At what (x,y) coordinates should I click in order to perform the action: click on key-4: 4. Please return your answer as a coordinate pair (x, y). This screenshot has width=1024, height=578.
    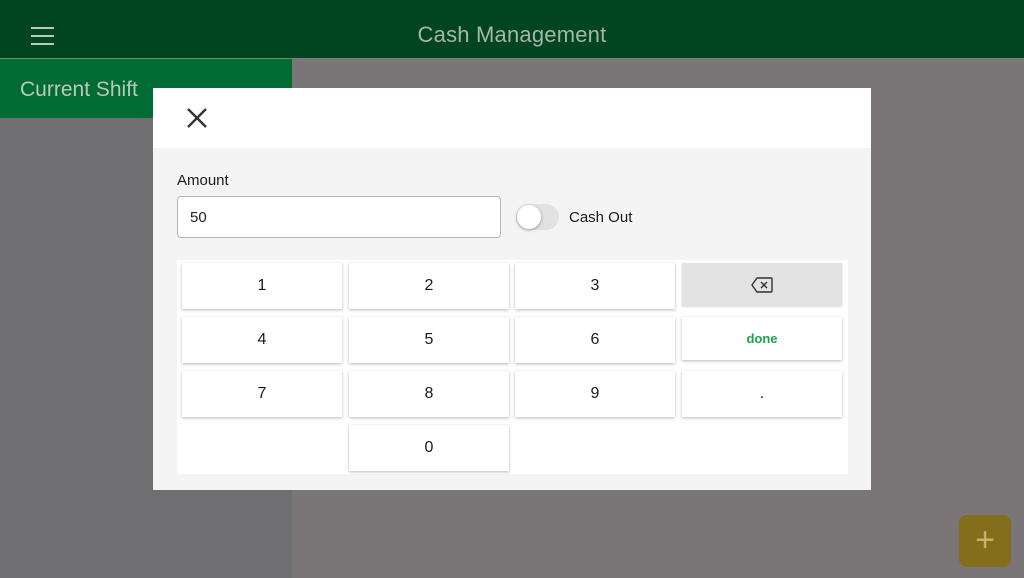
    Looking at the image, I should click on (262, 340).